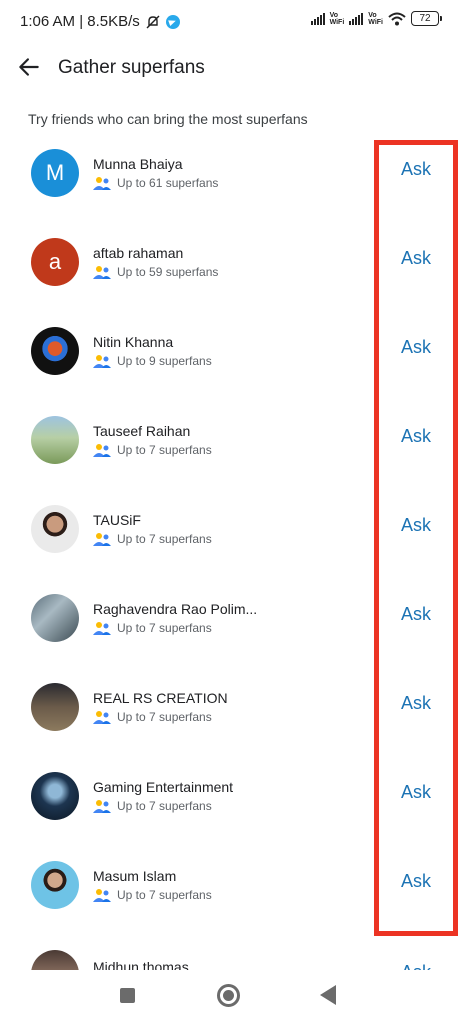 The image size is (461, 1024). What do you see at coordinates (426, 18) in the screenshot?
I see `battery-icon: 72` at bounding box center [426, 18].